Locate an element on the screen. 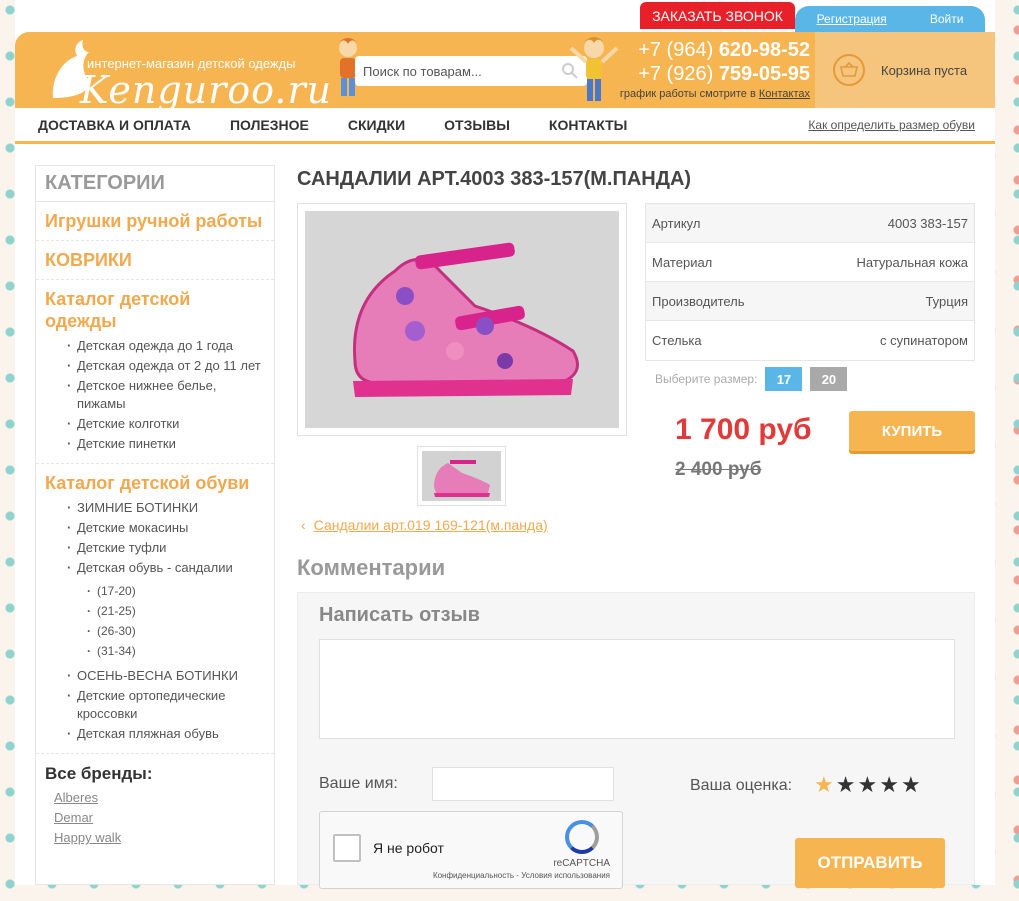 The width and height of the screenshot is (1019, 901). basket-icon is located at coordinates (849, 70).